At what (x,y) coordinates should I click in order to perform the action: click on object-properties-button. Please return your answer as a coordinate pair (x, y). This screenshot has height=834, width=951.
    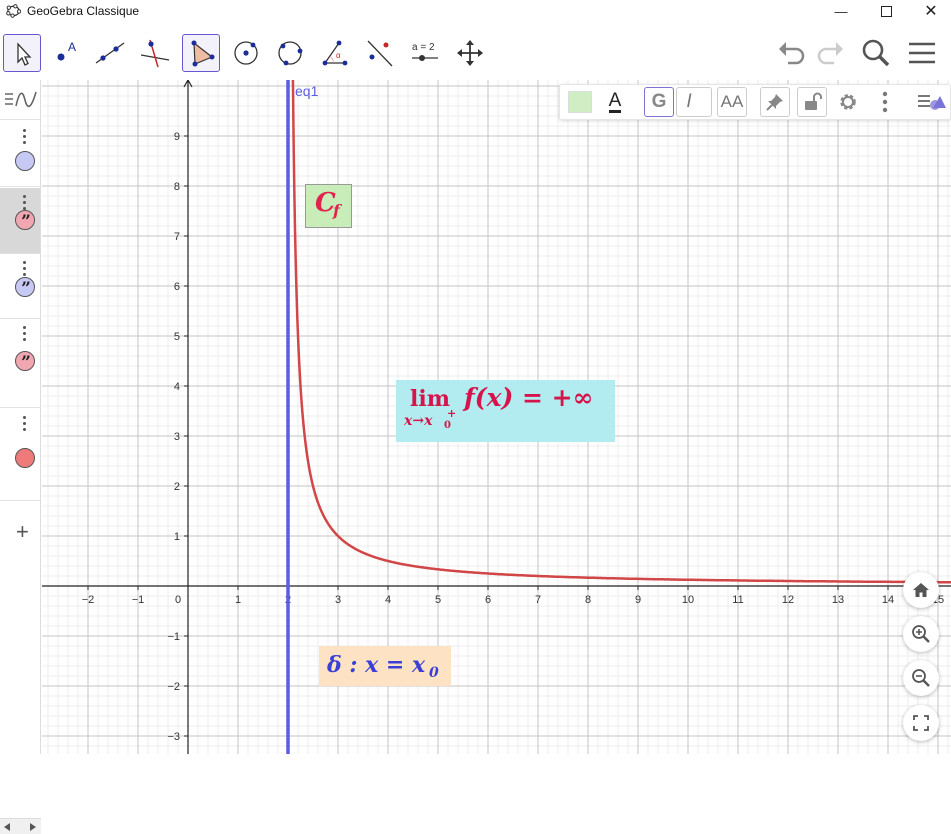
    Looking at the image, I should click on (848, 102).